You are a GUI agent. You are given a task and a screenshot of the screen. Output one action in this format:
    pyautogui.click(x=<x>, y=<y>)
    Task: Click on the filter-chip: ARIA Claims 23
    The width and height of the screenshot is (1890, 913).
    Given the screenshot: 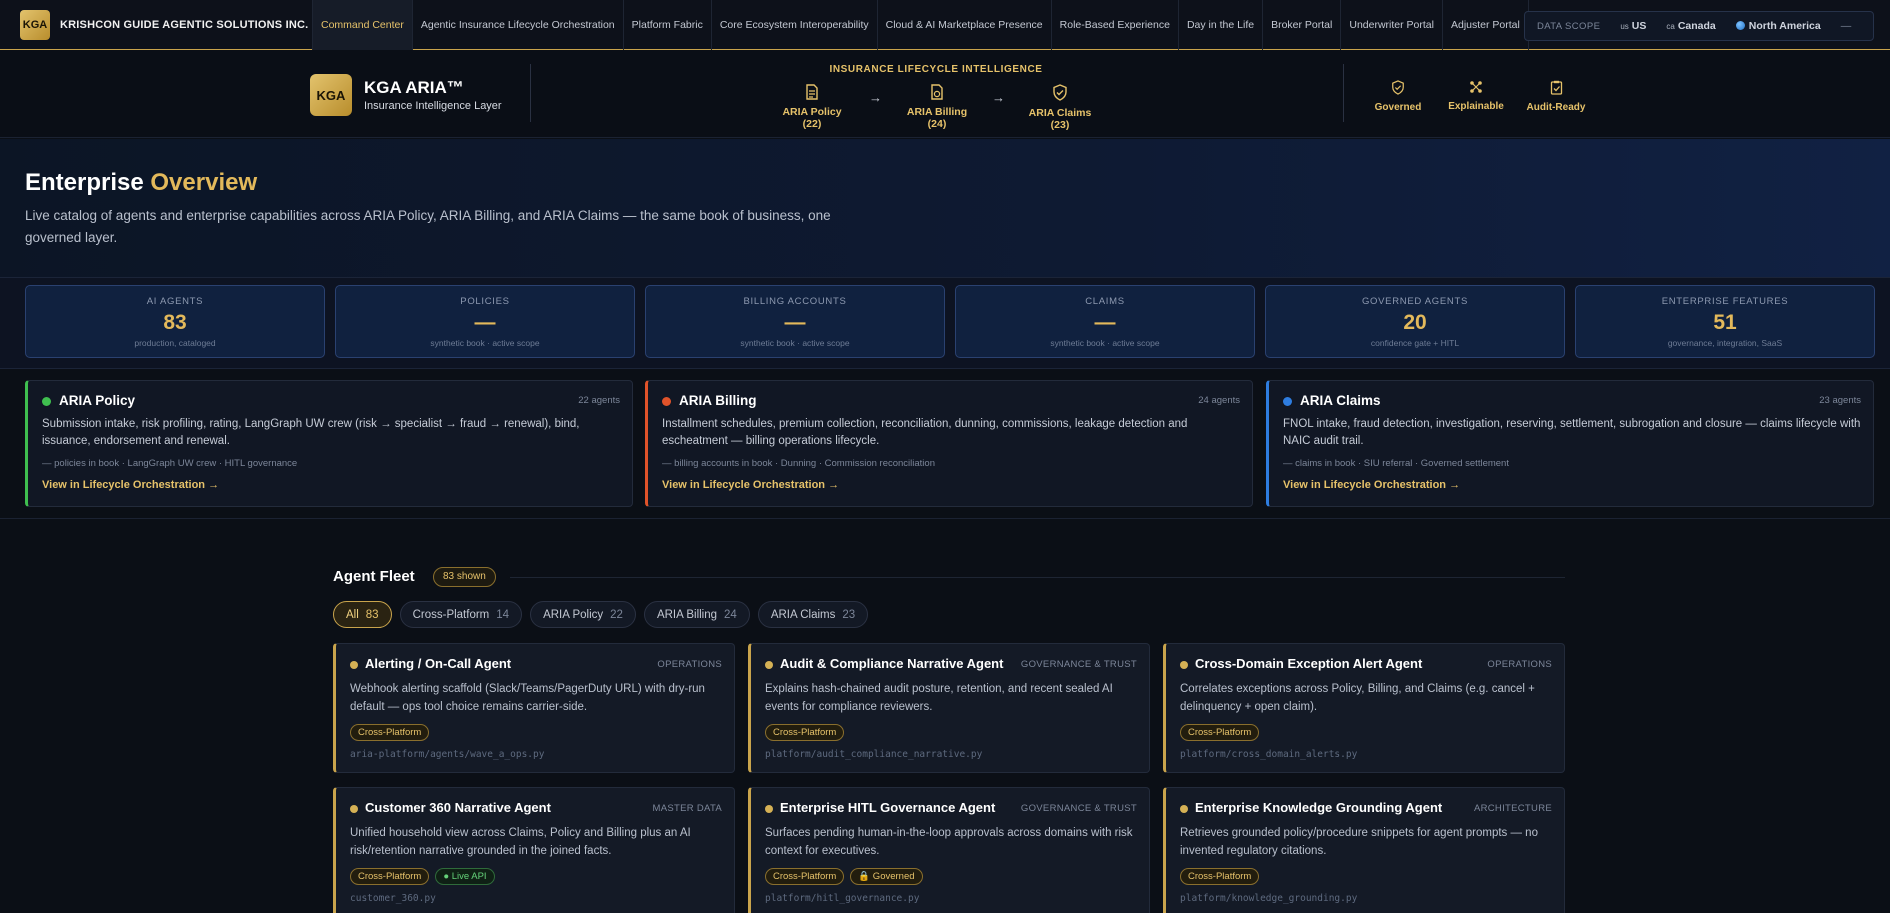 What is the action you would take?
    pyautogui.click(x=813, y=614)
    